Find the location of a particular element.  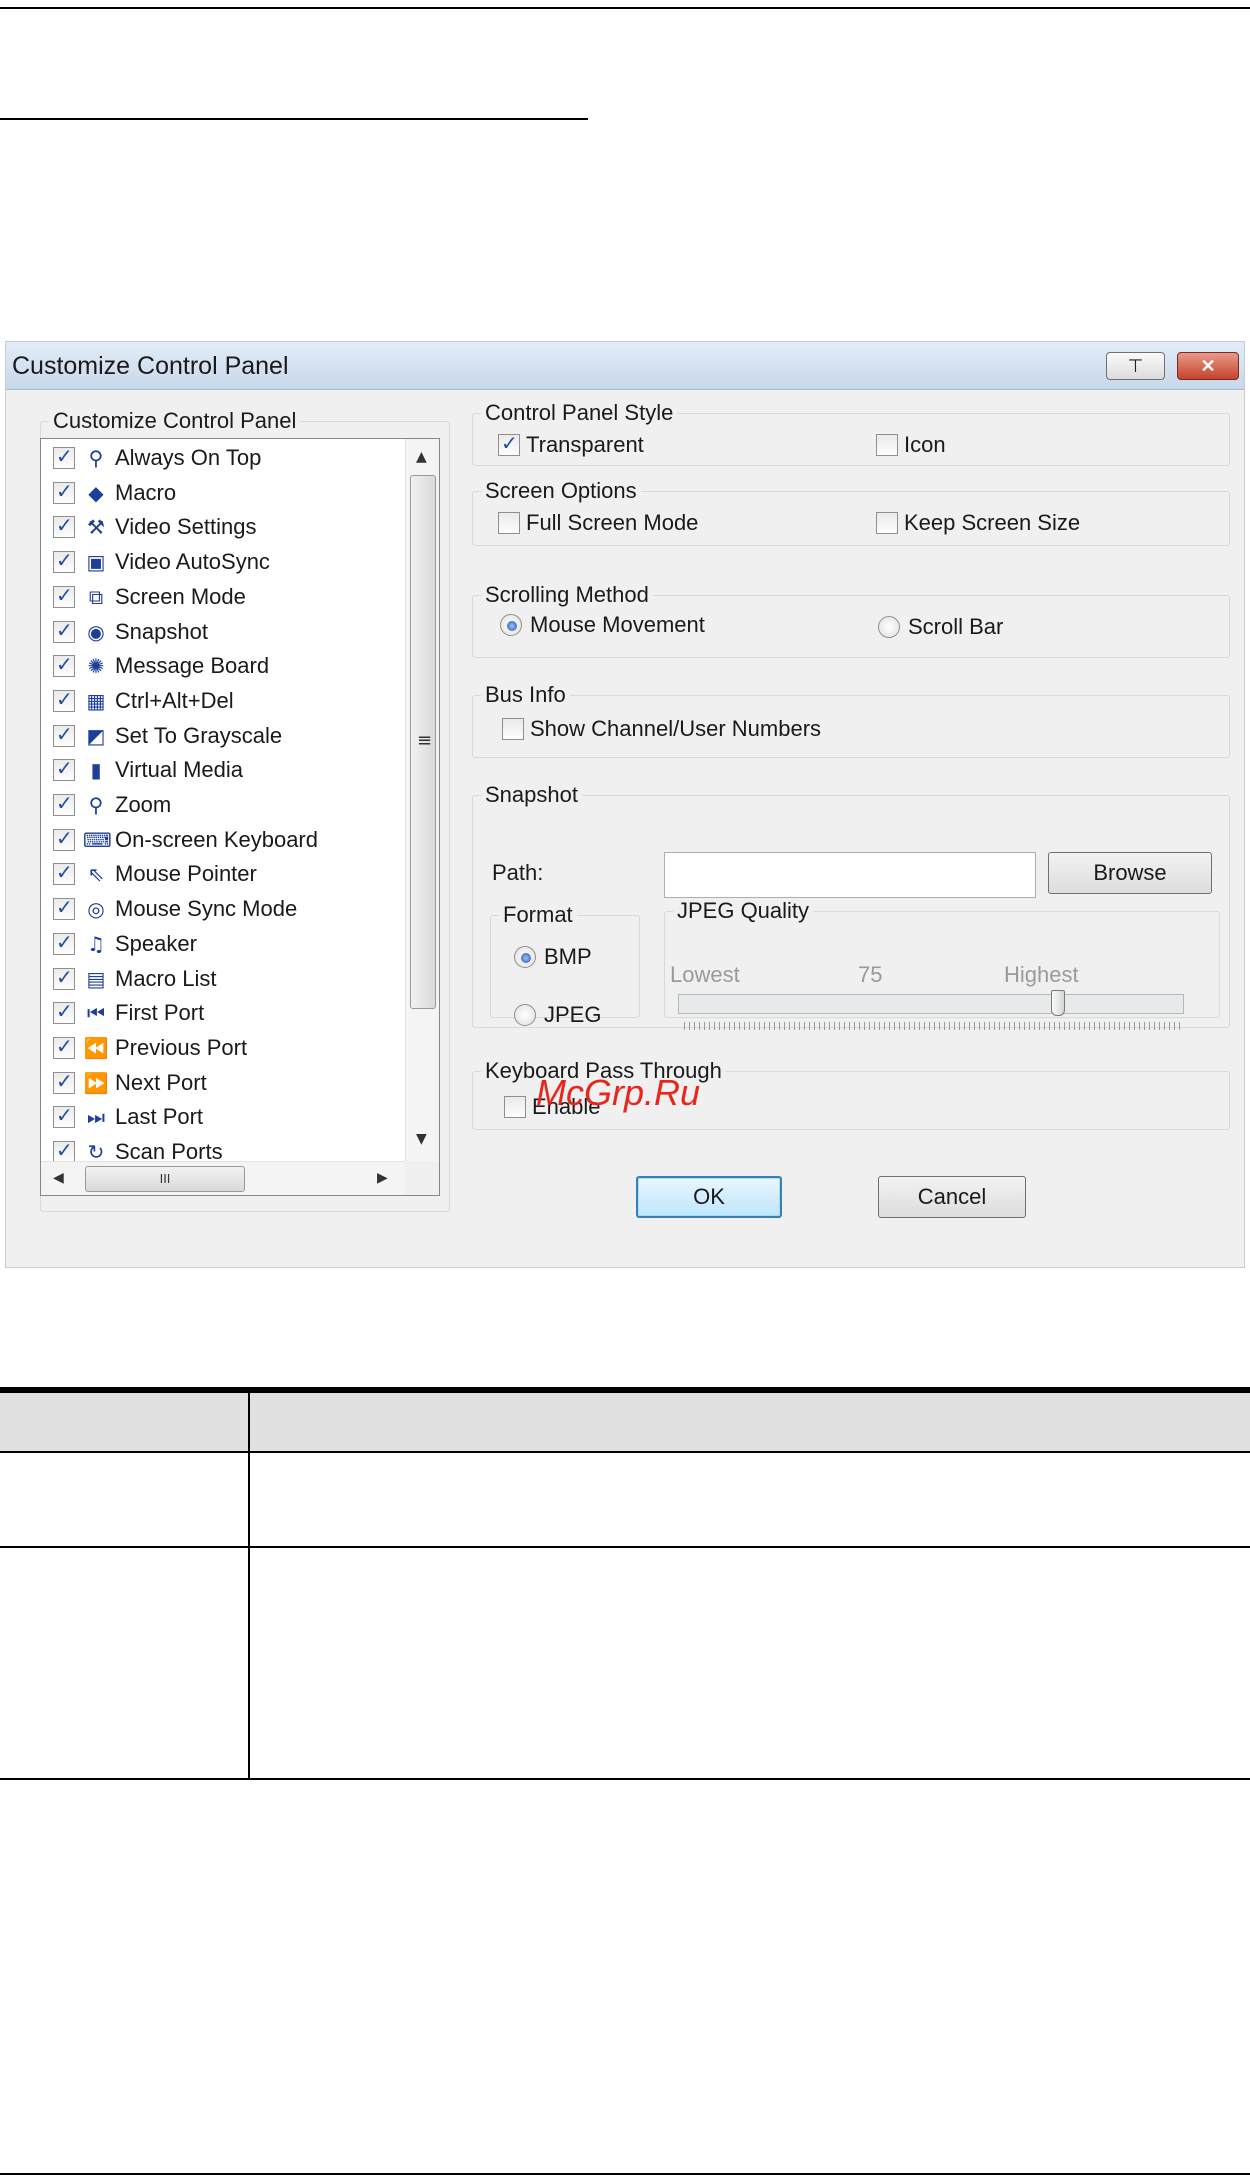

pin-button: ⊤ is located at coordinates (1135, 366).